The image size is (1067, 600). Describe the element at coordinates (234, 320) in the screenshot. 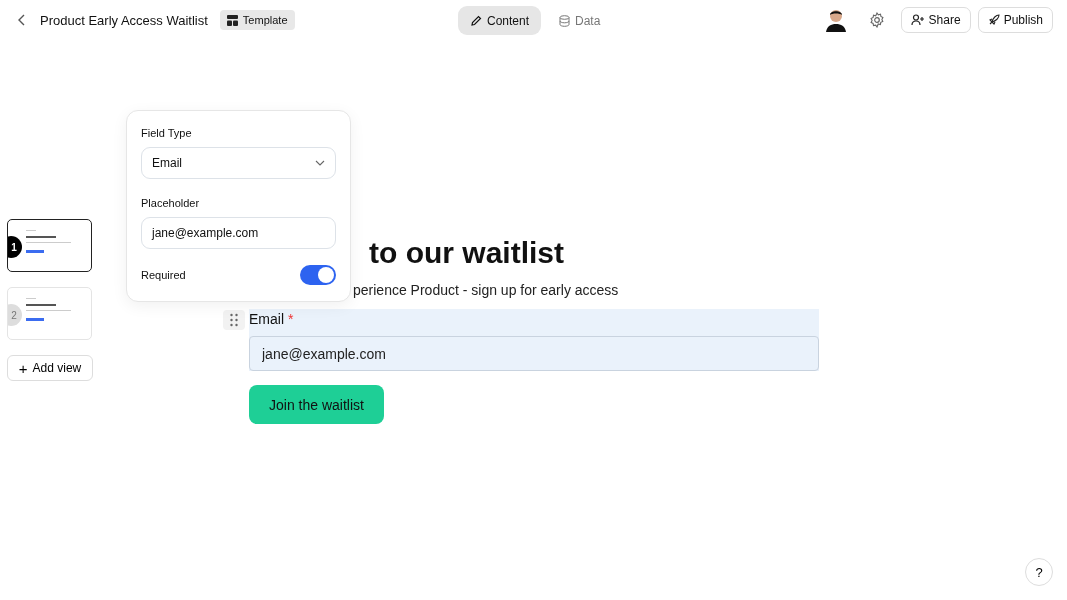

I see `drag-handle-icon` at that location.